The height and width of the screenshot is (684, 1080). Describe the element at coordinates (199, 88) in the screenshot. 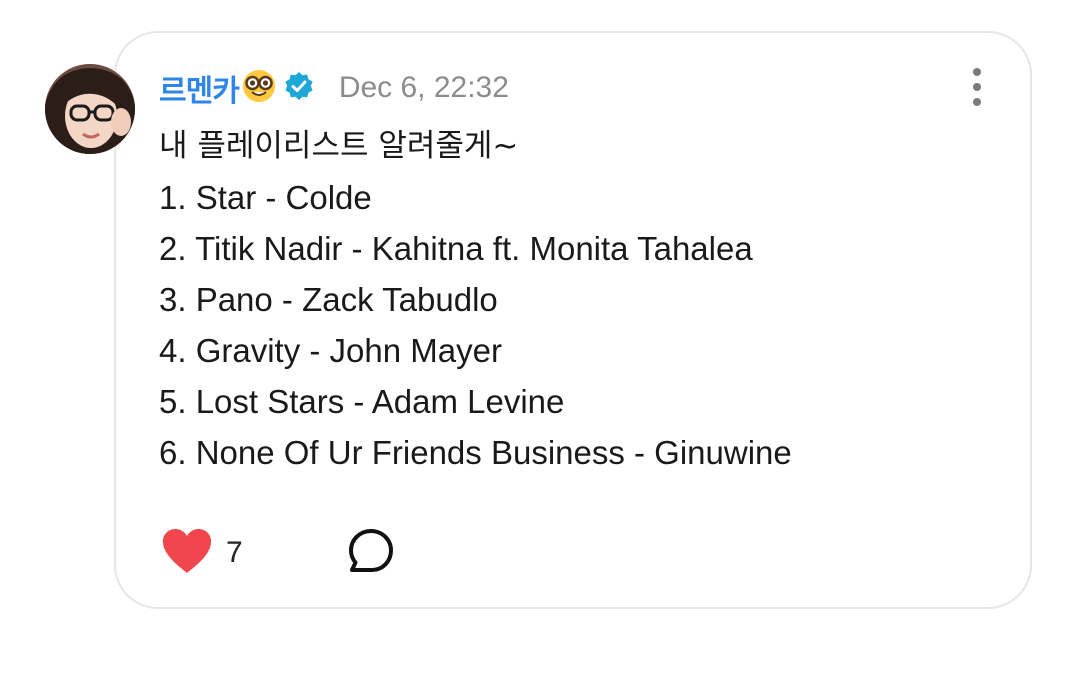

I see `username: 르멘카` at that location.